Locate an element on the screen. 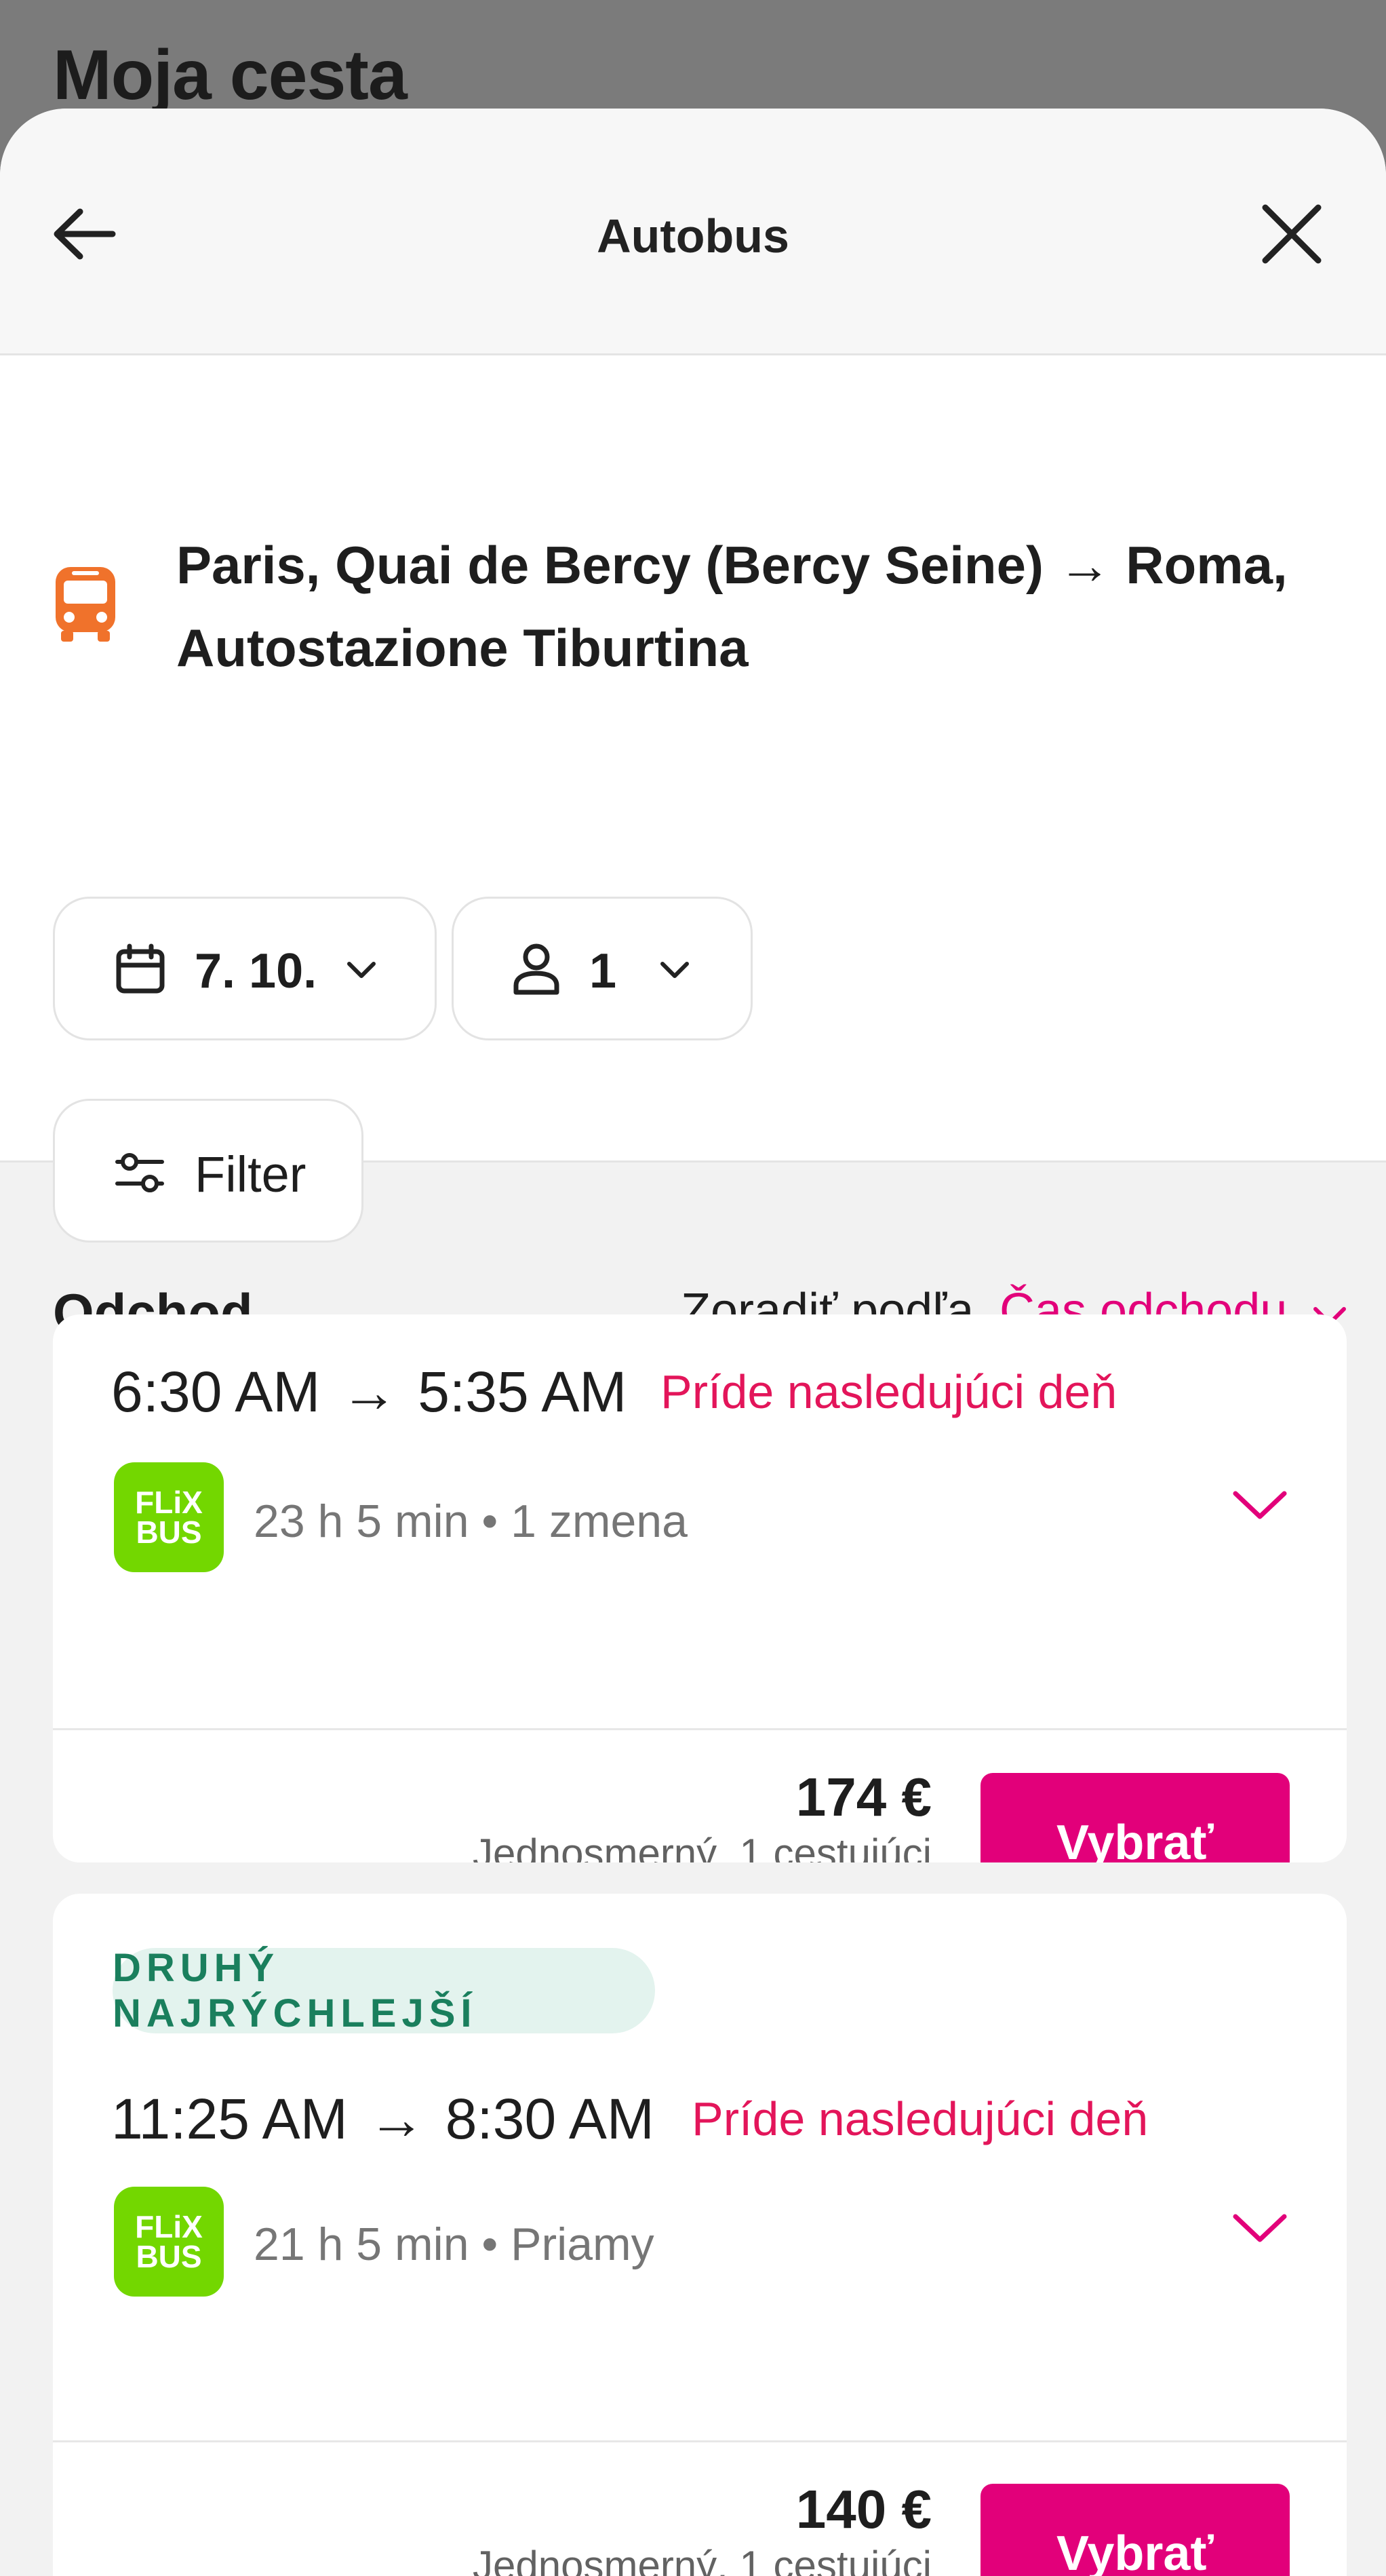 The image size is (1386, 2576). close-button is located at coordinates (1291, 234).